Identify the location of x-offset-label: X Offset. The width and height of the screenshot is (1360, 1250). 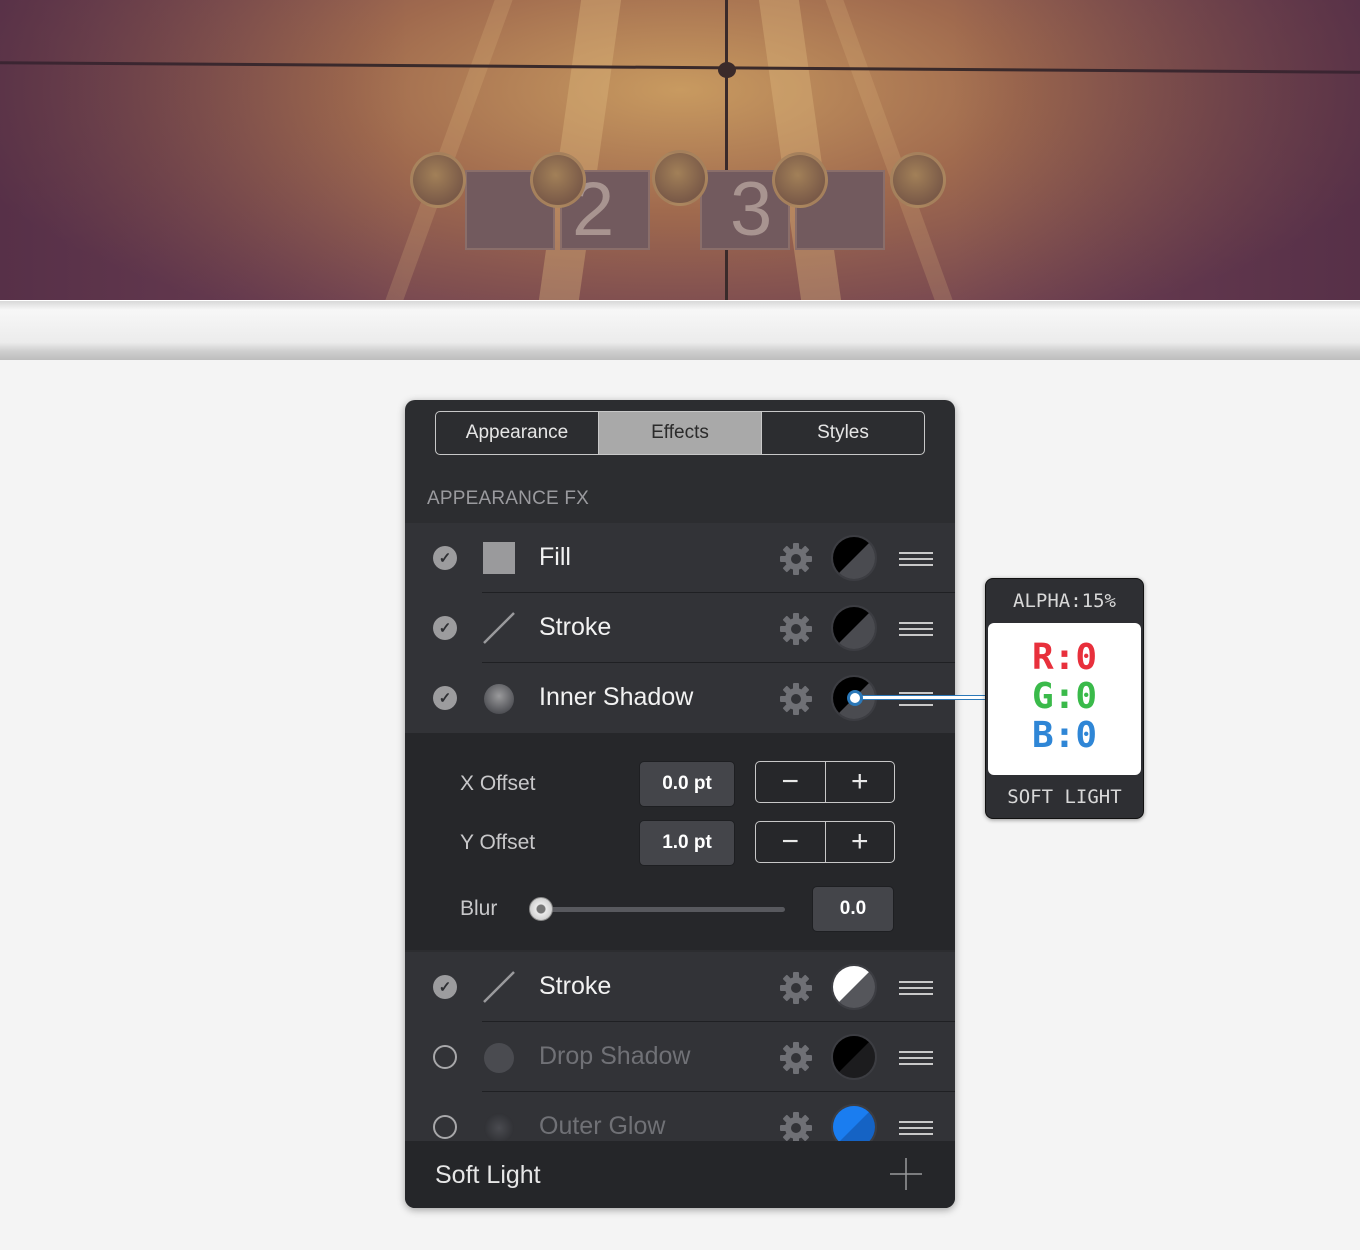
(498, 783).